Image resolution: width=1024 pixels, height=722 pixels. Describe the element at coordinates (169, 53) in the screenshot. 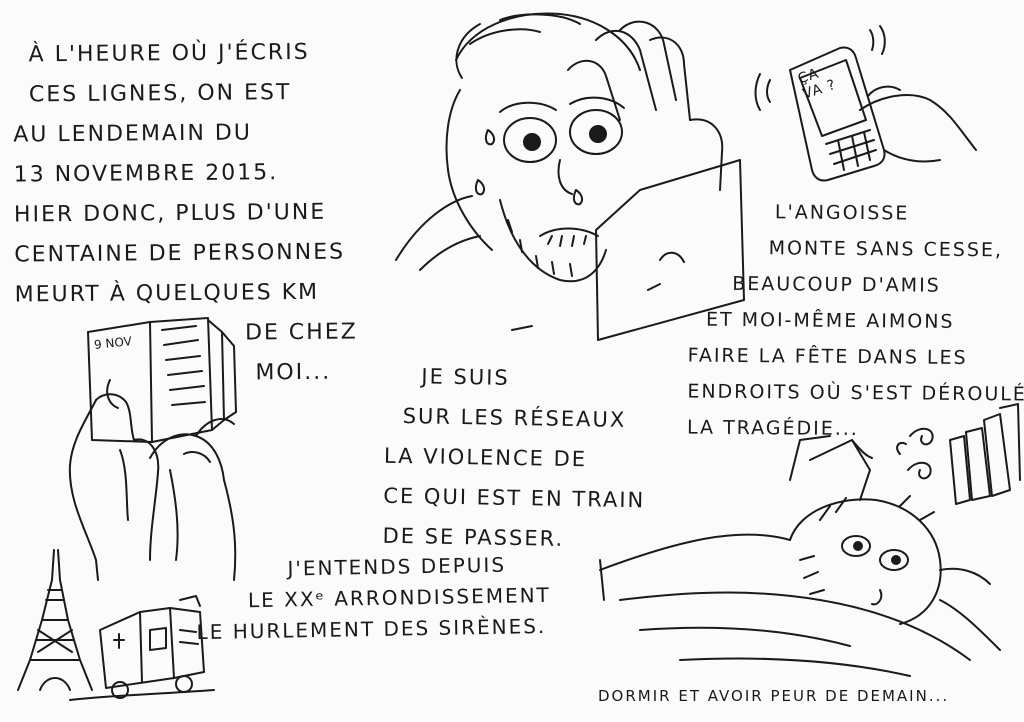

I see `intro-line: À L'HEURE OÙ J'ÉCRIS` at that location.